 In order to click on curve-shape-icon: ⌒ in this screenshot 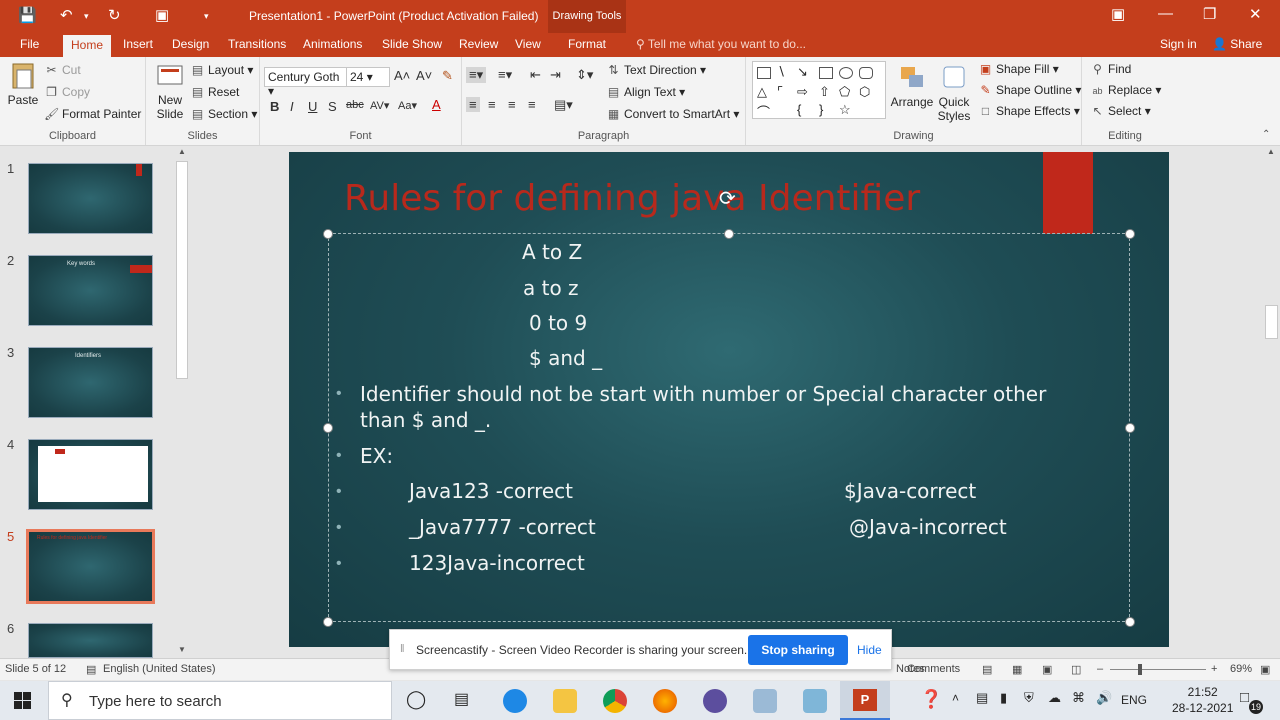, I will do `click(763, 111)`.